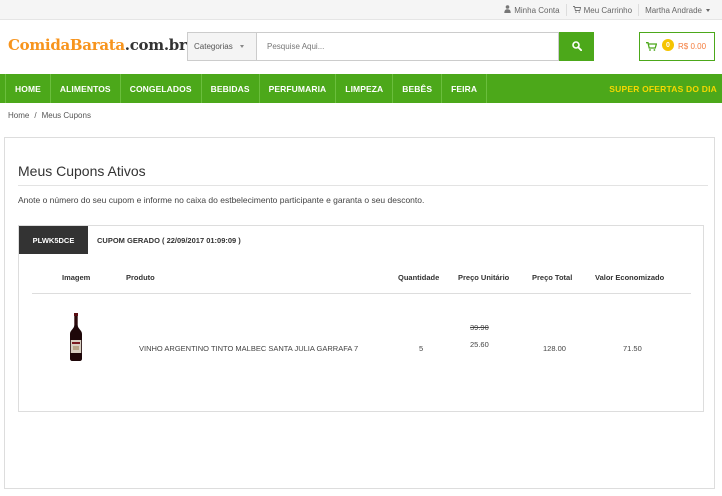  Describe the element at coordinates (76, 277) in the screenshot. I see `column-header-image: Imagem` at that location.